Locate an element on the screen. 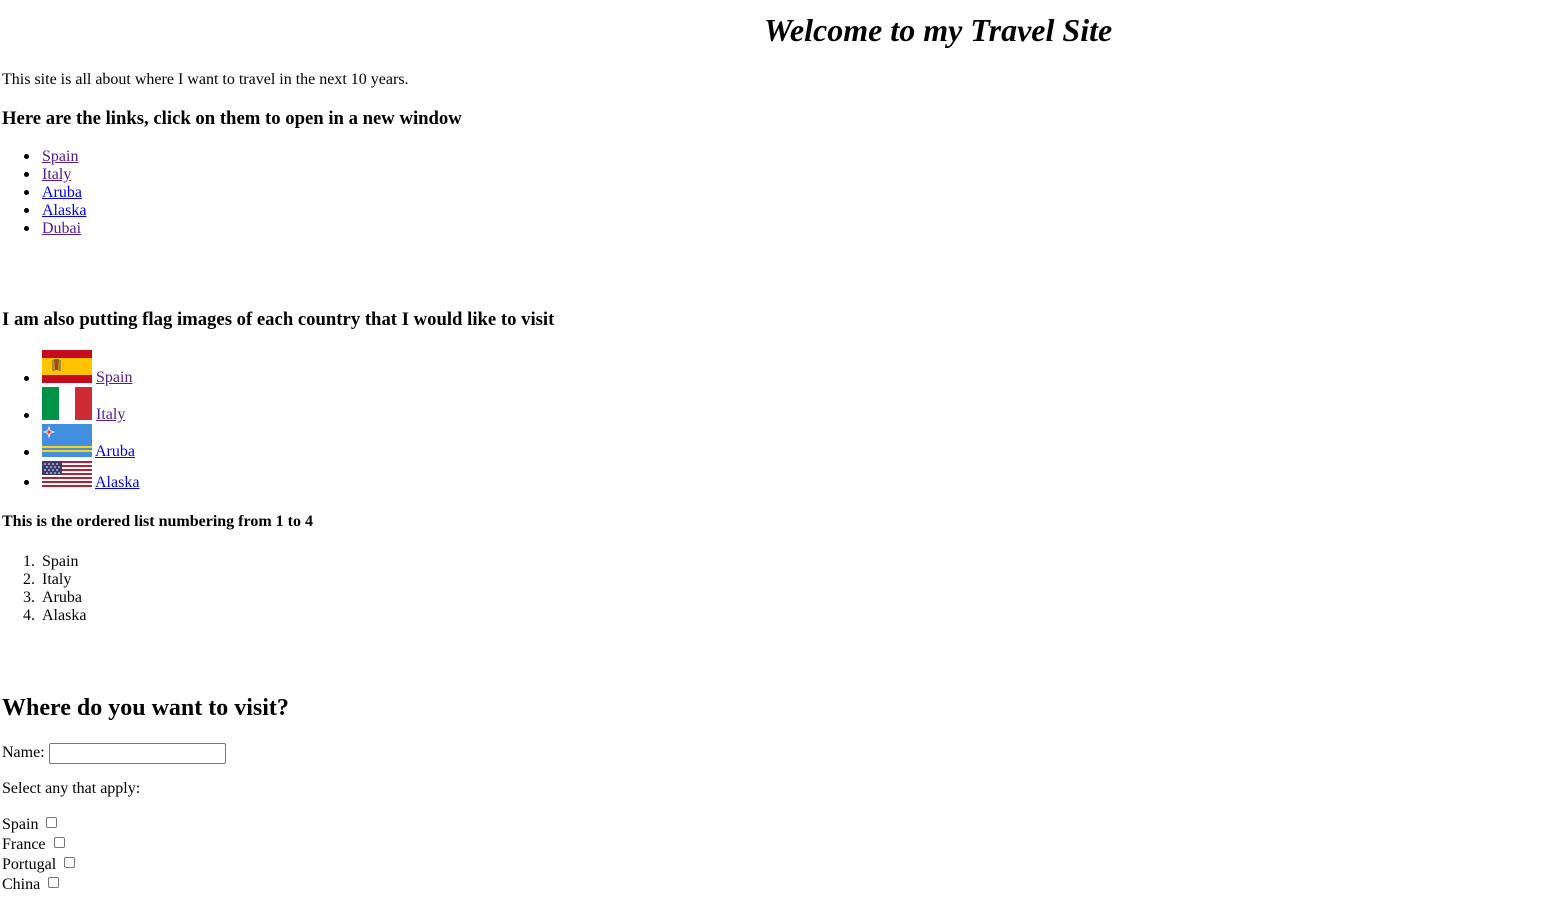 Image resolution: width=1563 pixels, height=908 pixels. checkbox-china is located at coordinates (53, 882).